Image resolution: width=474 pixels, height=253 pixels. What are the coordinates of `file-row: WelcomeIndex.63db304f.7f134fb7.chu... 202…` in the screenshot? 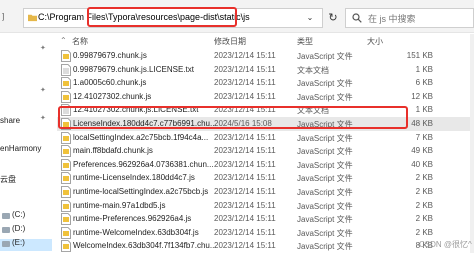 It's located at (265, 246).